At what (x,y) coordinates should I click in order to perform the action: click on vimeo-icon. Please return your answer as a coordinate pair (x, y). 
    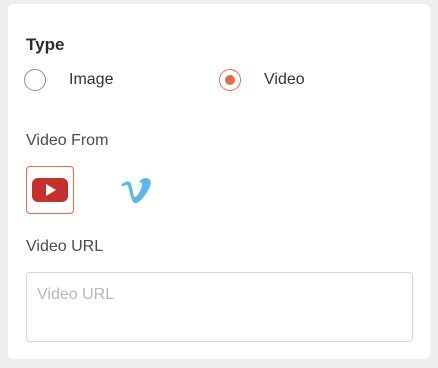
    Looking at the image, I should click on (136, 191).